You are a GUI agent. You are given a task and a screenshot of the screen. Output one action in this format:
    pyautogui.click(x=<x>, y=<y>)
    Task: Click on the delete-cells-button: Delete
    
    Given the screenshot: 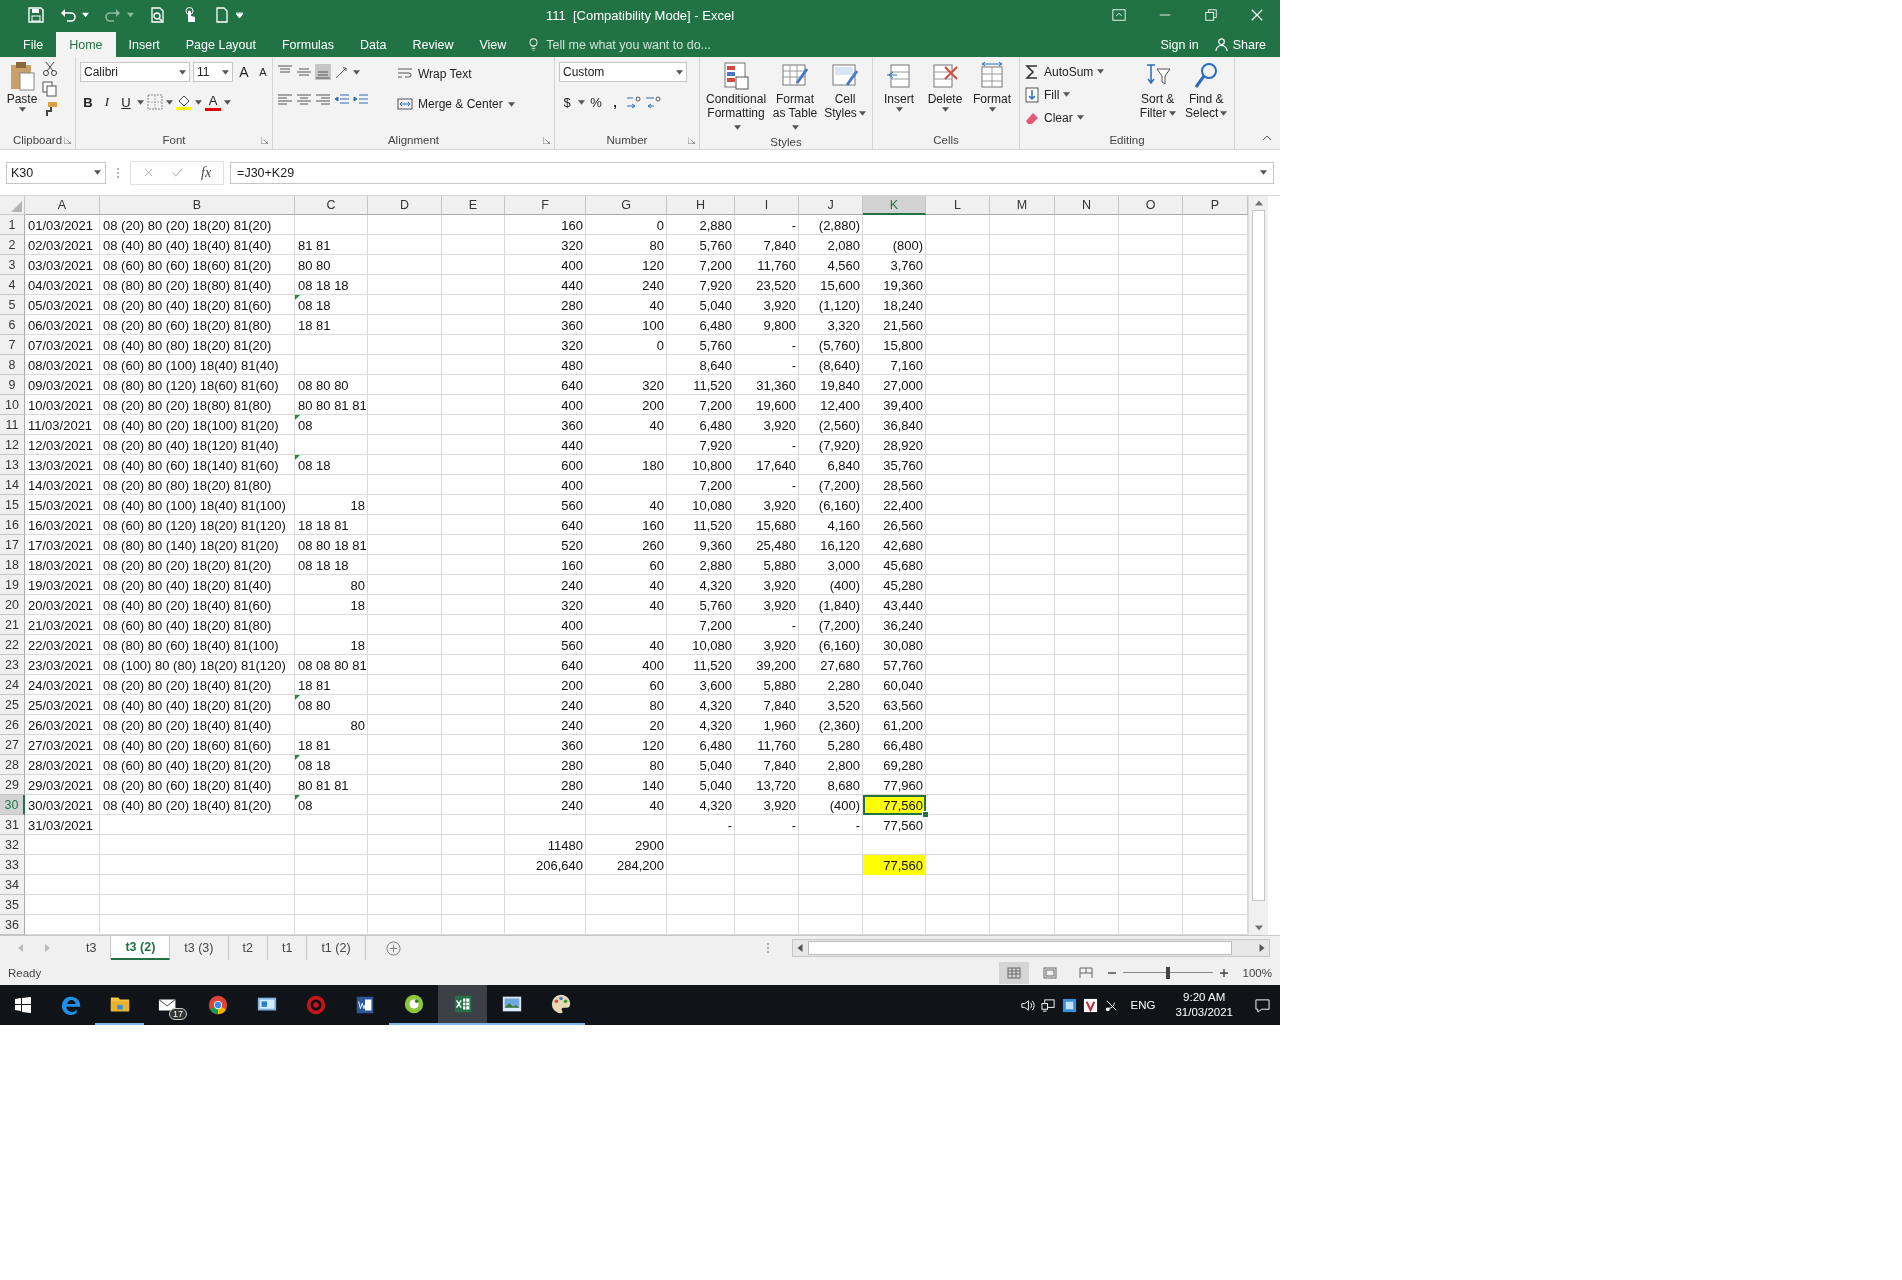 What is the action you would take?
    pyautogui.click(x=945, y=86)
    